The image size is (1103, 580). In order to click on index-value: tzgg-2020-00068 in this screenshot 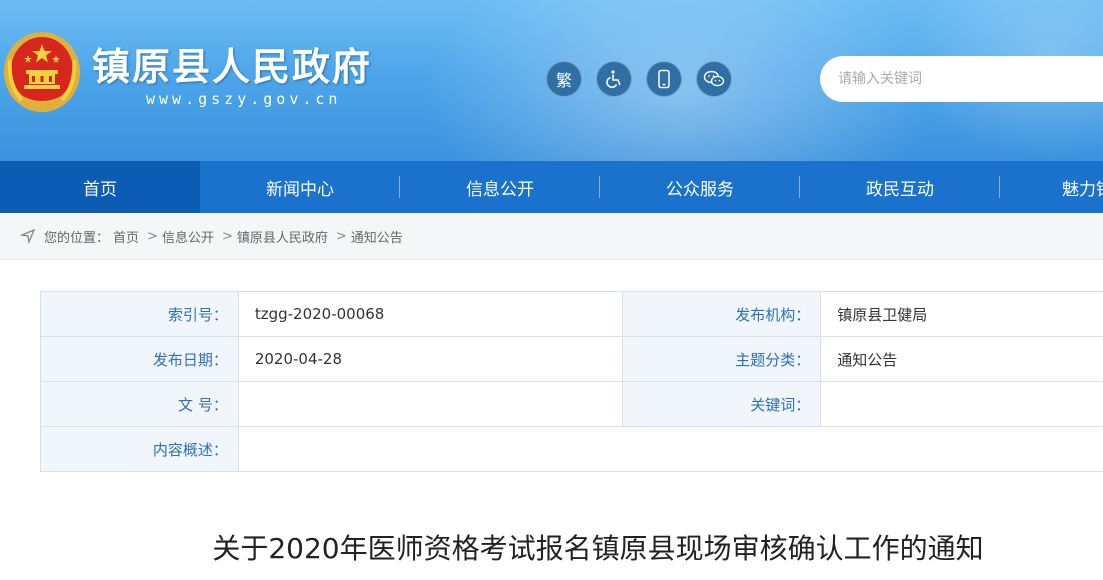, I will do `click(430, 314)`.